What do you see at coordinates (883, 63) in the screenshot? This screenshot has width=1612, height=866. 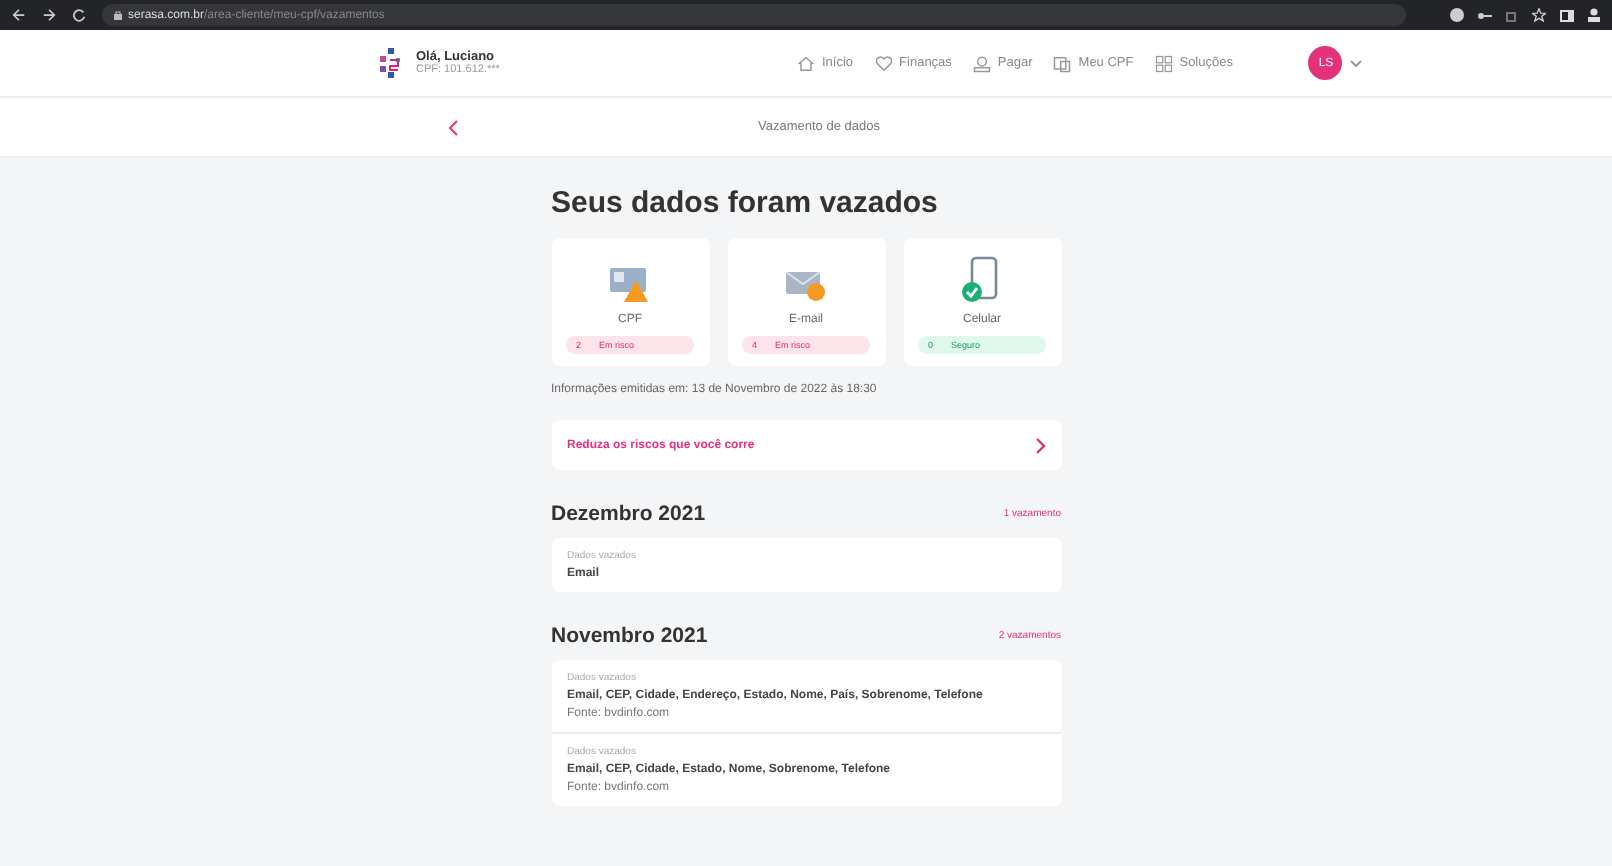 I see `heart-icon` at bounding box center [883, 63].